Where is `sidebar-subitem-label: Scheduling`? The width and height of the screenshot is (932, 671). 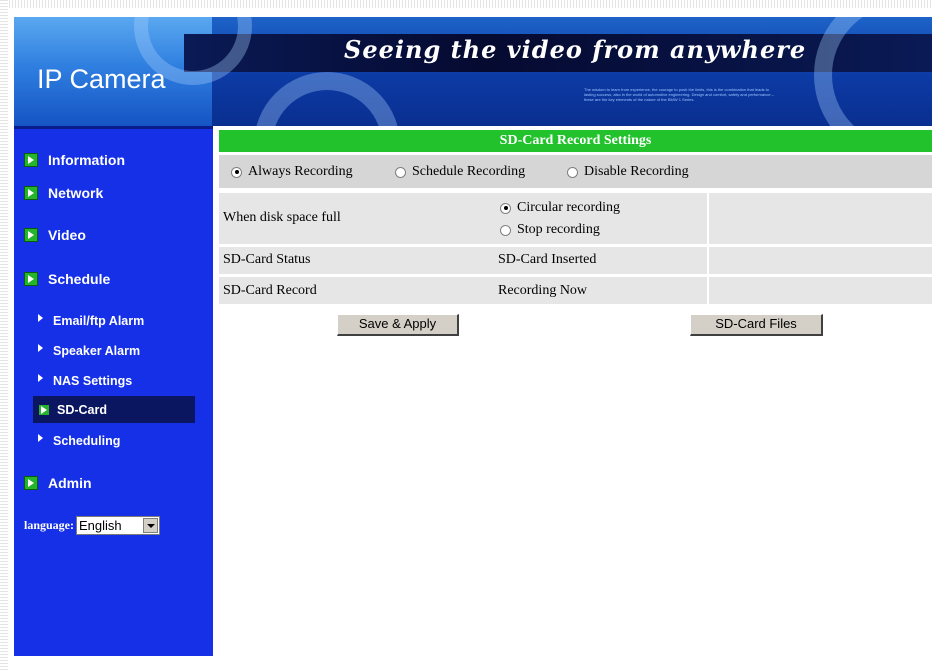 sidebar-subitem-label: Scheduling is located at coordinates (87, 441).